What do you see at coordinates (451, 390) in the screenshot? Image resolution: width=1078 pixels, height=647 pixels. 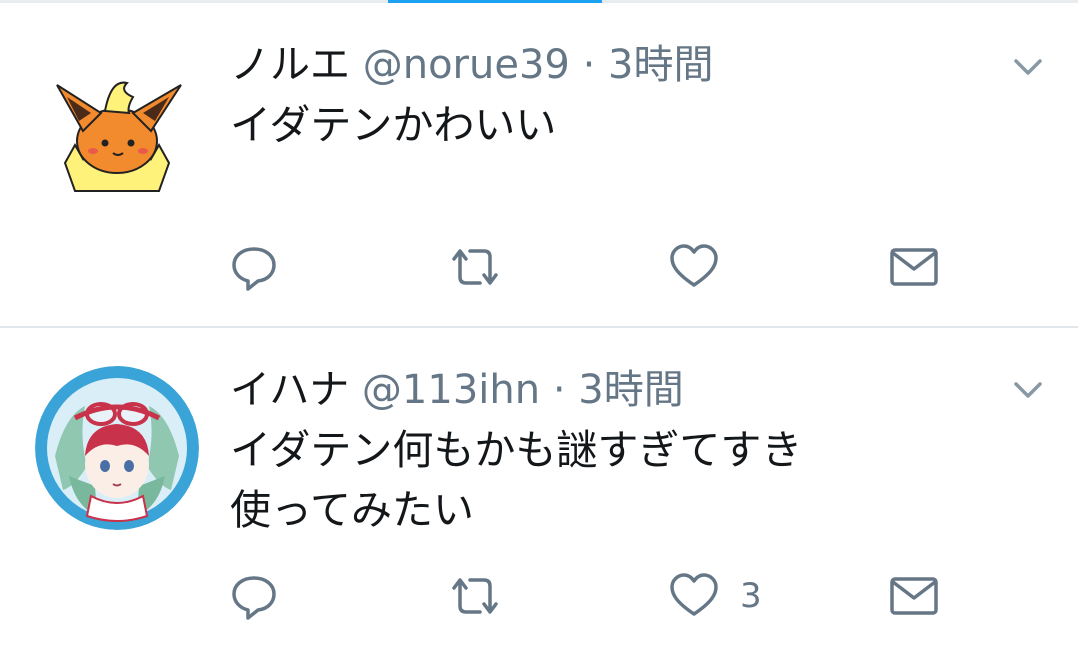 I see `user-handle: @113ihn` at bounding box center [451, 390].